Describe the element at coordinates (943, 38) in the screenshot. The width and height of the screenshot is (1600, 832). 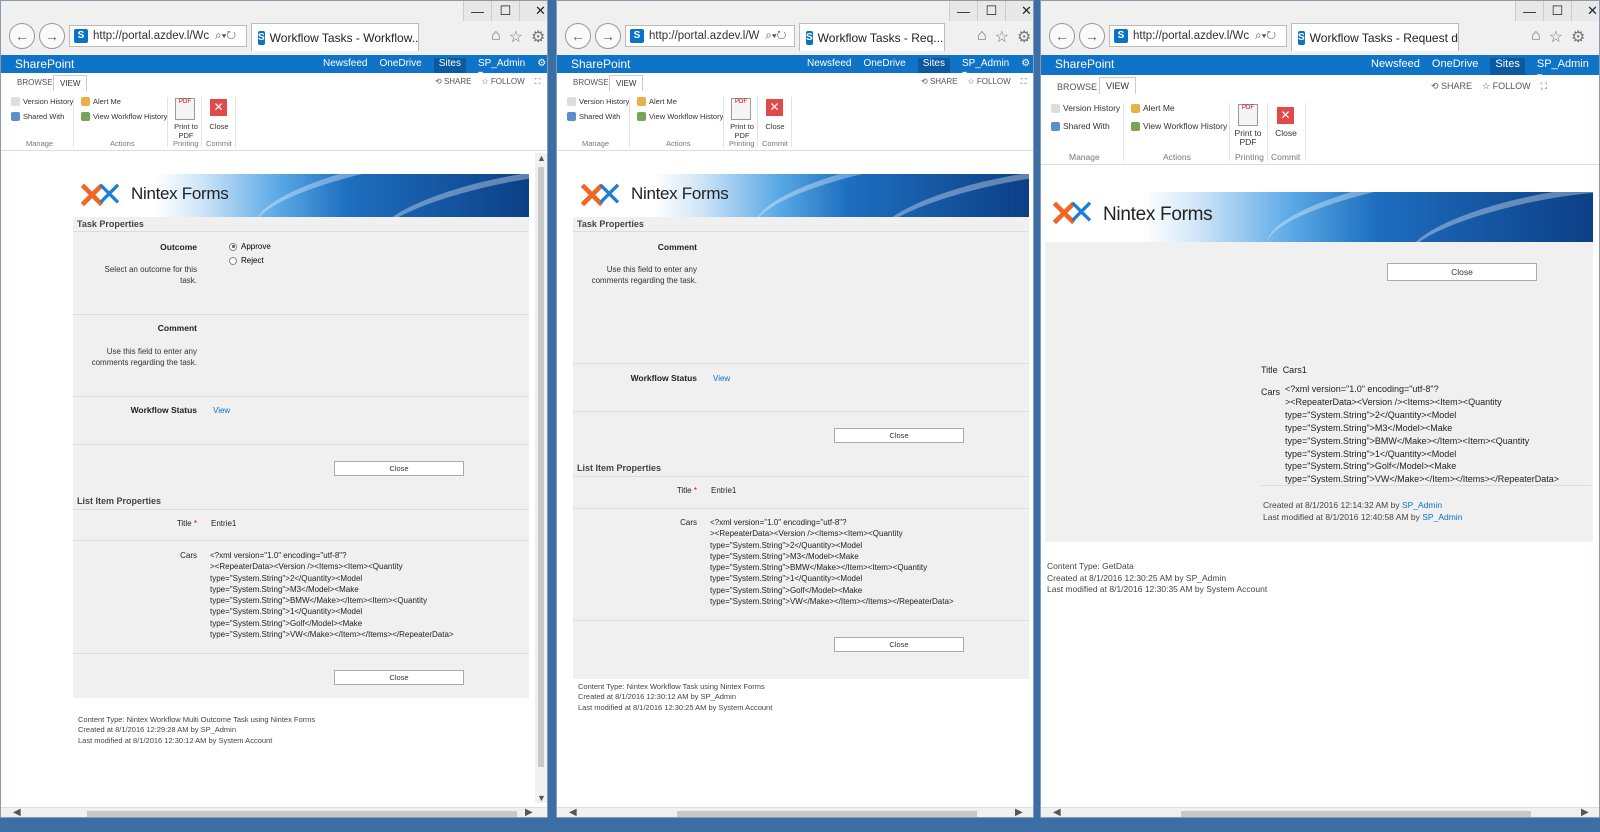
I see `tab-close-icon: ✕` at that location.